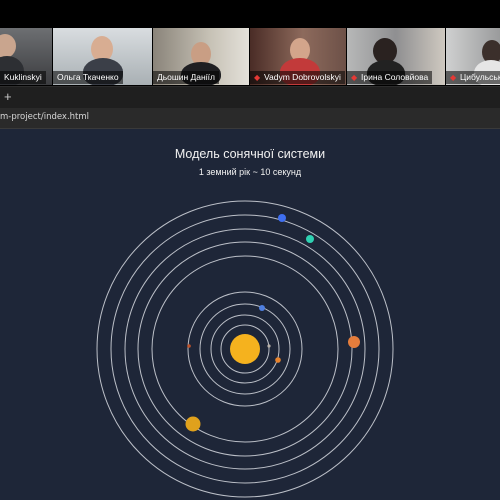 The image size is (500, 500). I want to click on participant-name-bar: Дьошин Даніїл, so click(186, 77).